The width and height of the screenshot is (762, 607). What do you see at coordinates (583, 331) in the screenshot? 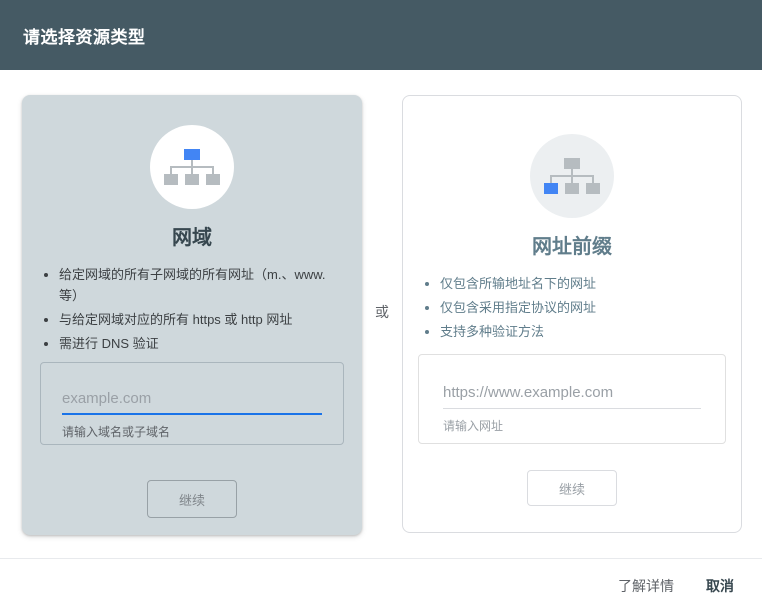
I see `list-item: 支持多种验证方法` at bounding box center [583, 331].